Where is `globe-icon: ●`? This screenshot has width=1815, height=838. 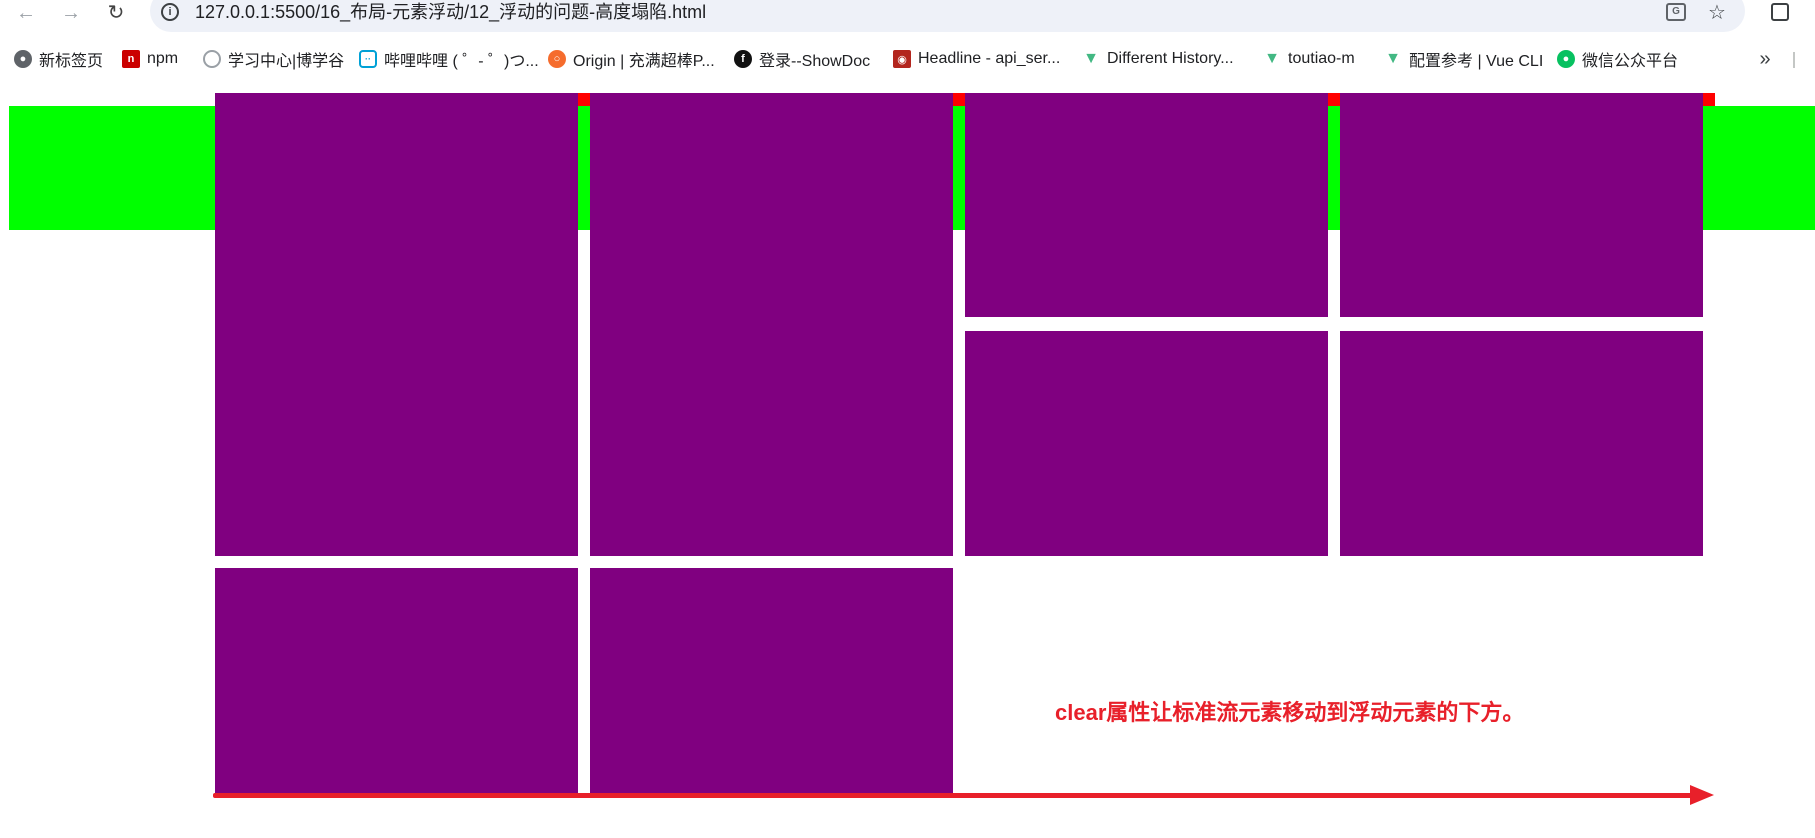
globe-icon: ● is located at coordinates (23, 59).